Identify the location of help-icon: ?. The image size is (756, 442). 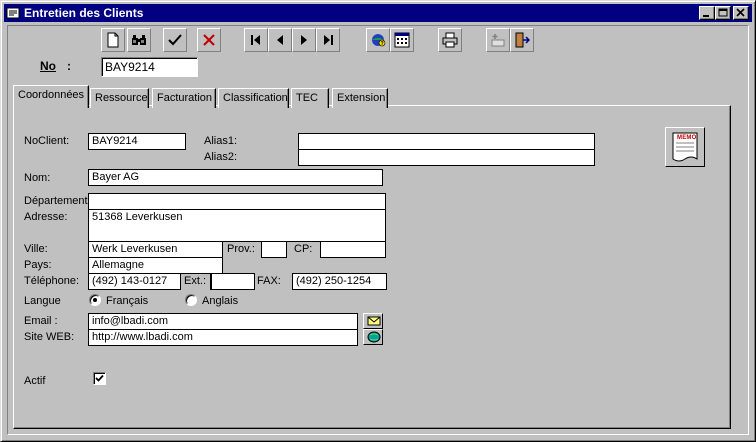
(379, 40).